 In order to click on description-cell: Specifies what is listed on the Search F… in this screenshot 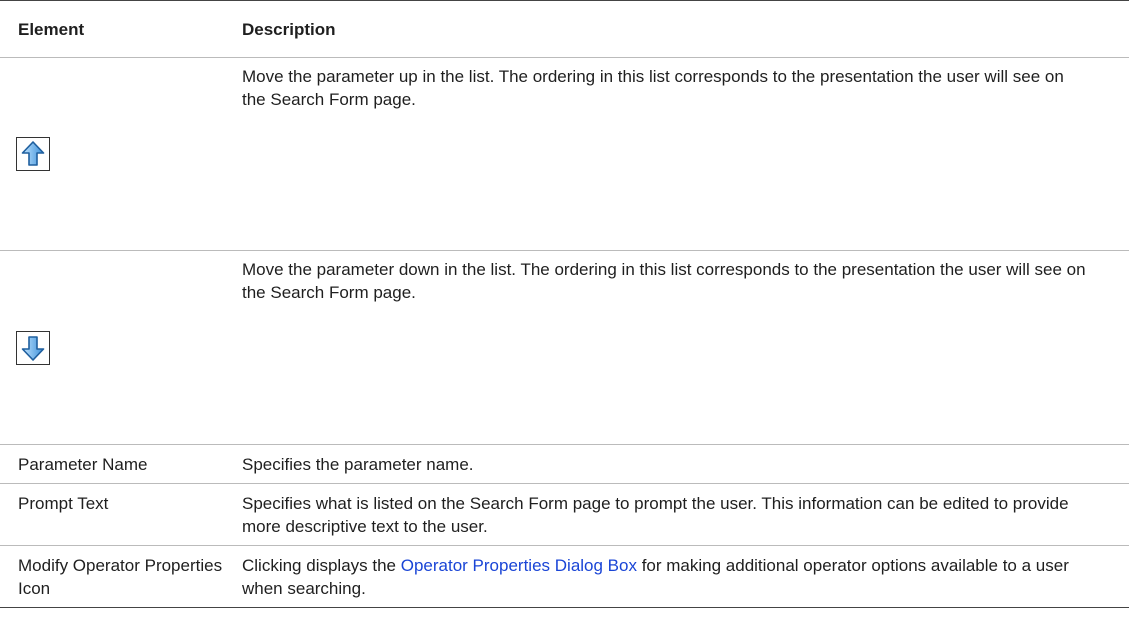, I will do `click(685, 514)`.